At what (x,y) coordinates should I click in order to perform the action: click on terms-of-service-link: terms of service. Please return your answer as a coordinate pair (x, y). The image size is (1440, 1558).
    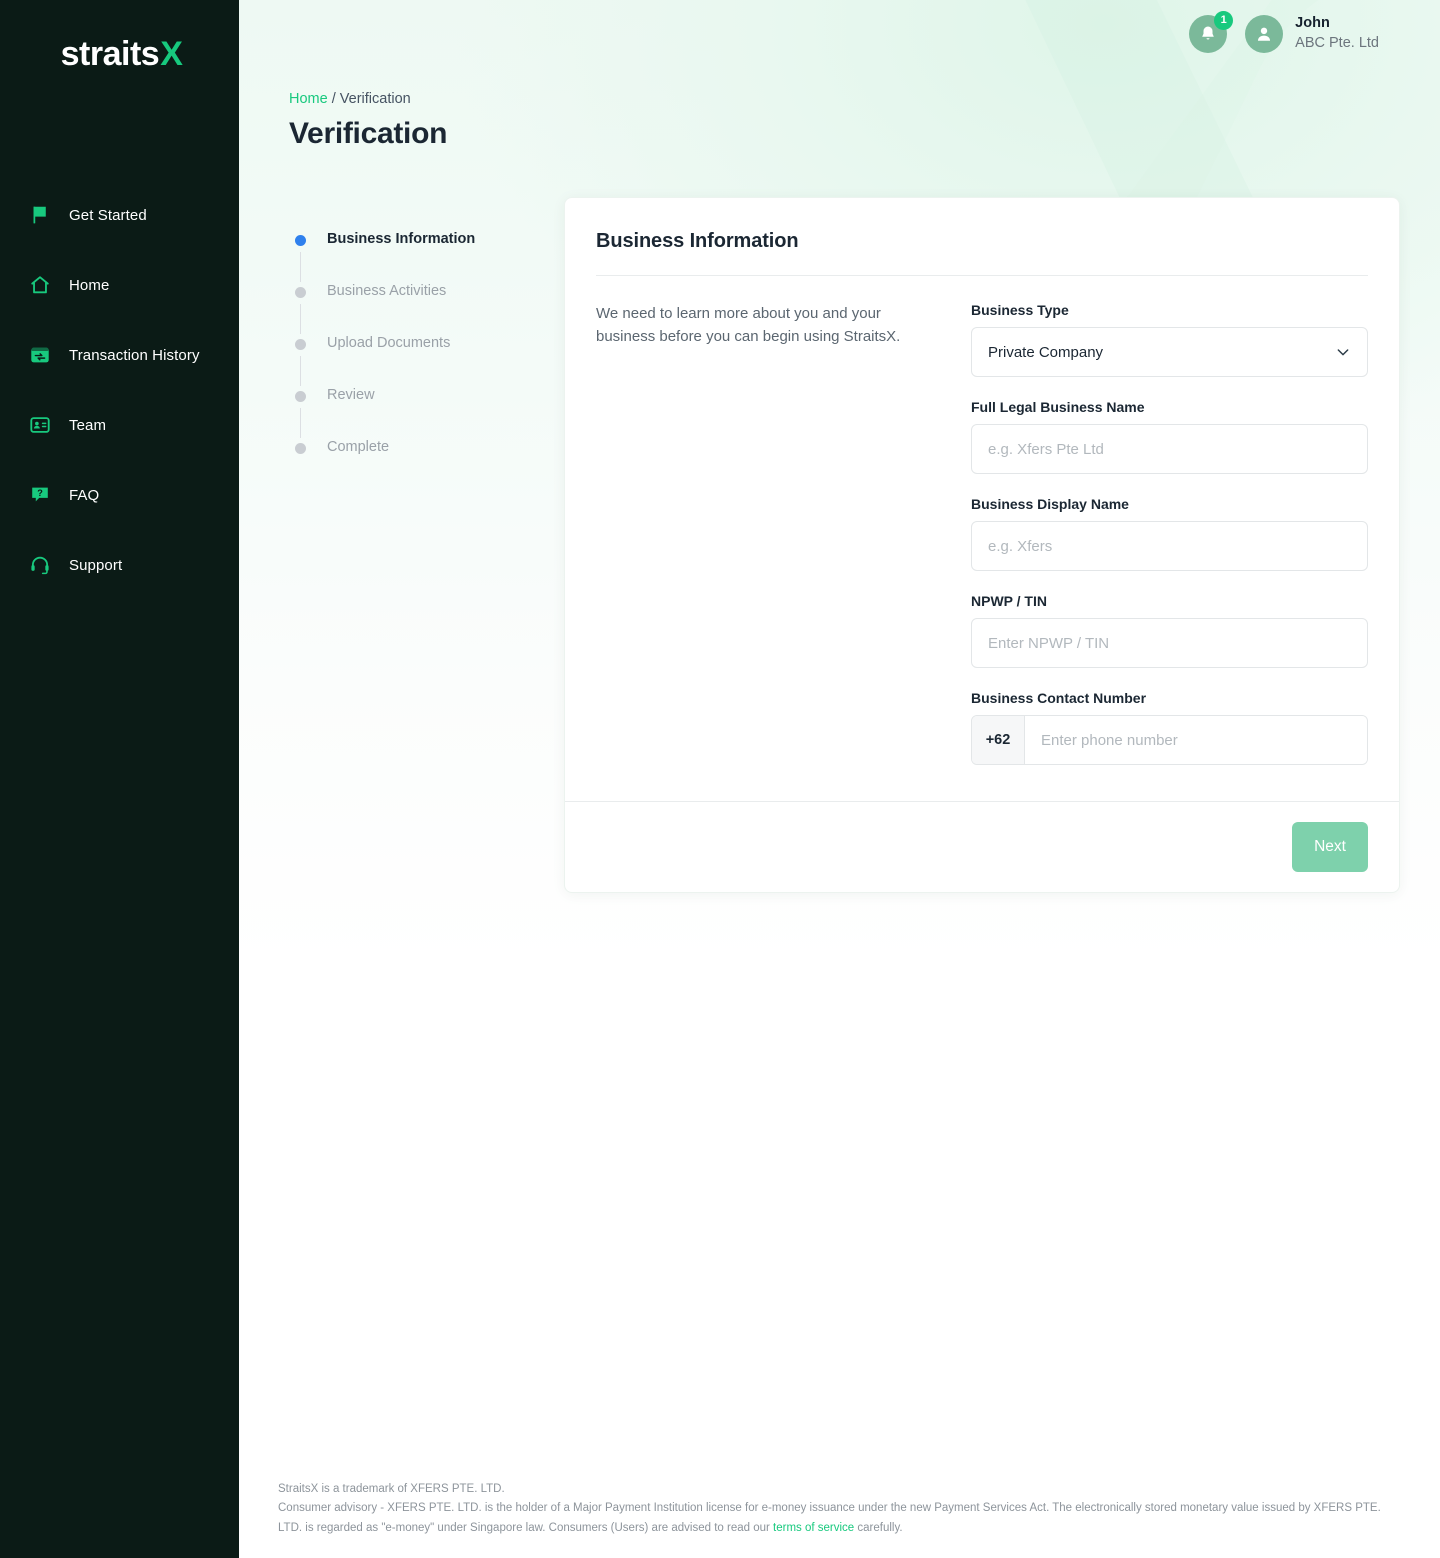
    Looking at the image, I should click on (813, 1528).